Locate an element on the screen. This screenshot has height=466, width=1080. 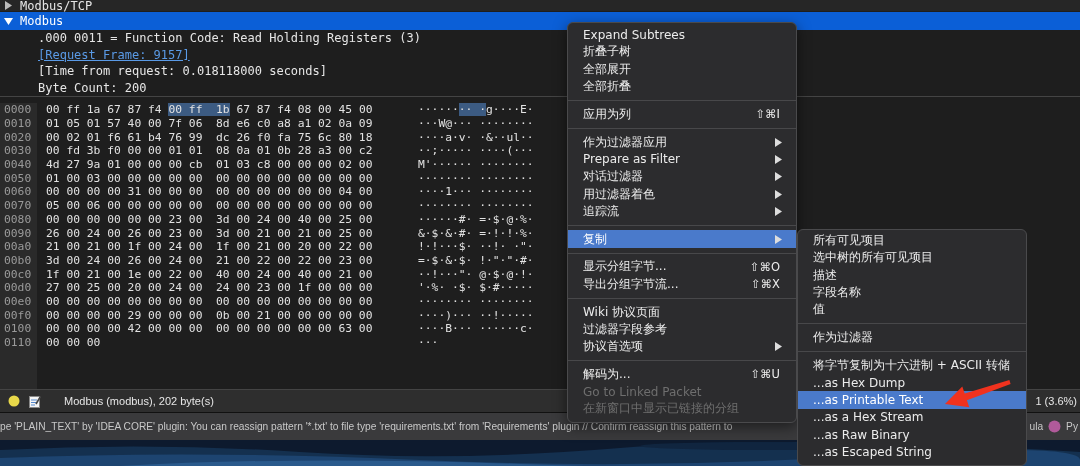
hex-bytes: 27 00 25 00 20 00 24 00 24 00 23 00 1f 00 00 00 is located at coordinates (210, 288).